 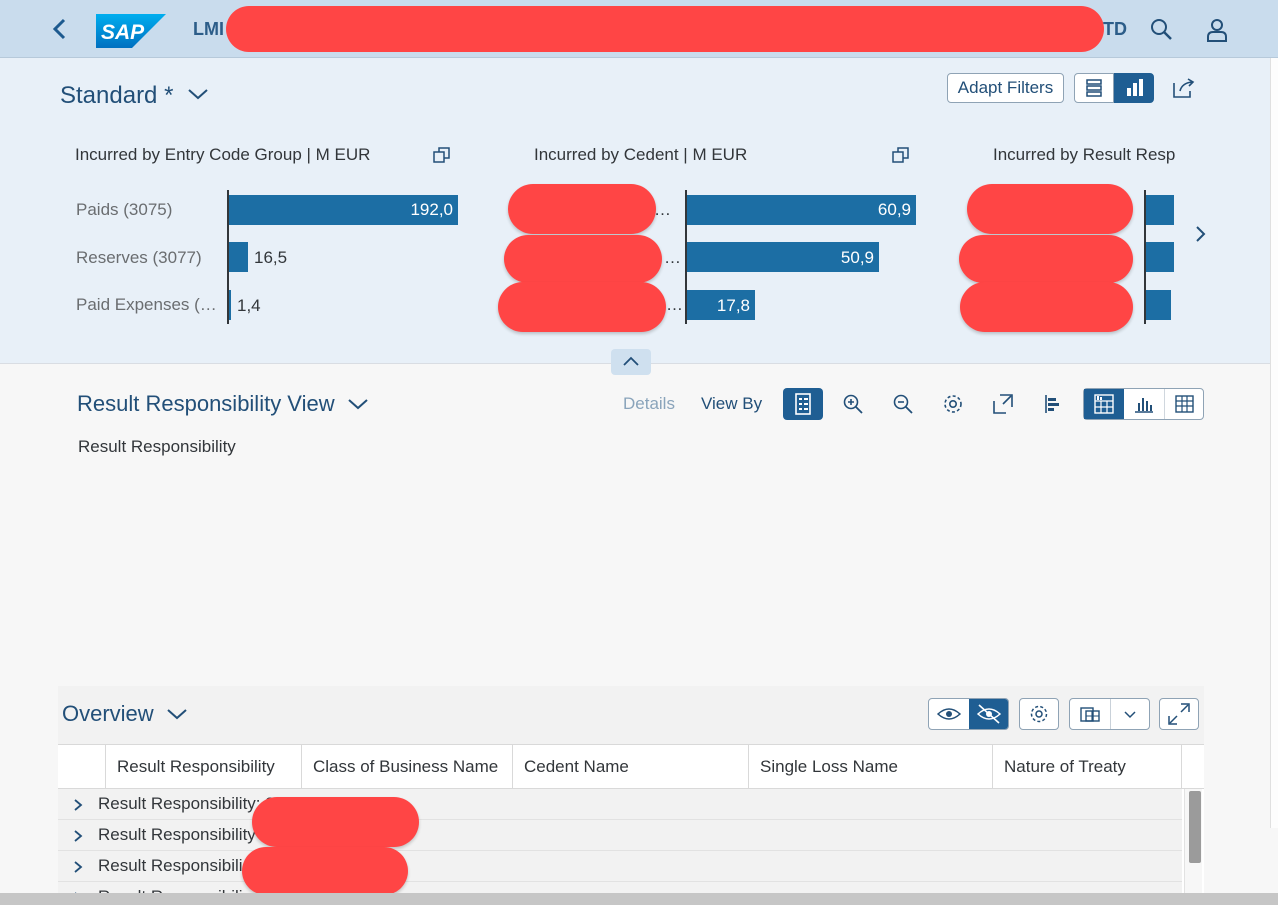 I want to click on bar-data-label: 1,4, so click(x=249, y=305).